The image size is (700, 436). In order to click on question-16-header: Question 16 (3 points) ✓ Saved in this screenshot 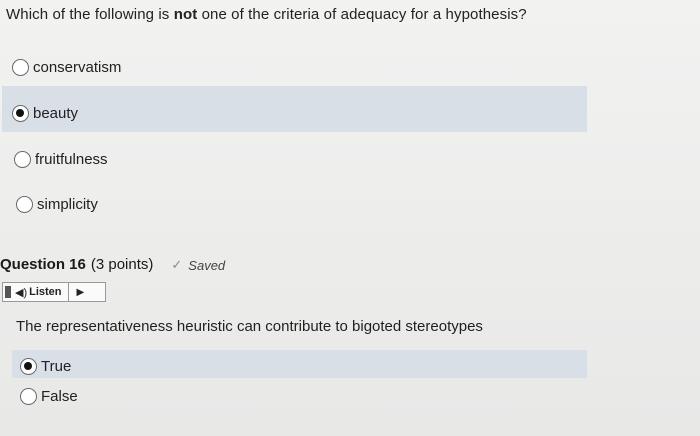, I will do `click(112, 264)`.